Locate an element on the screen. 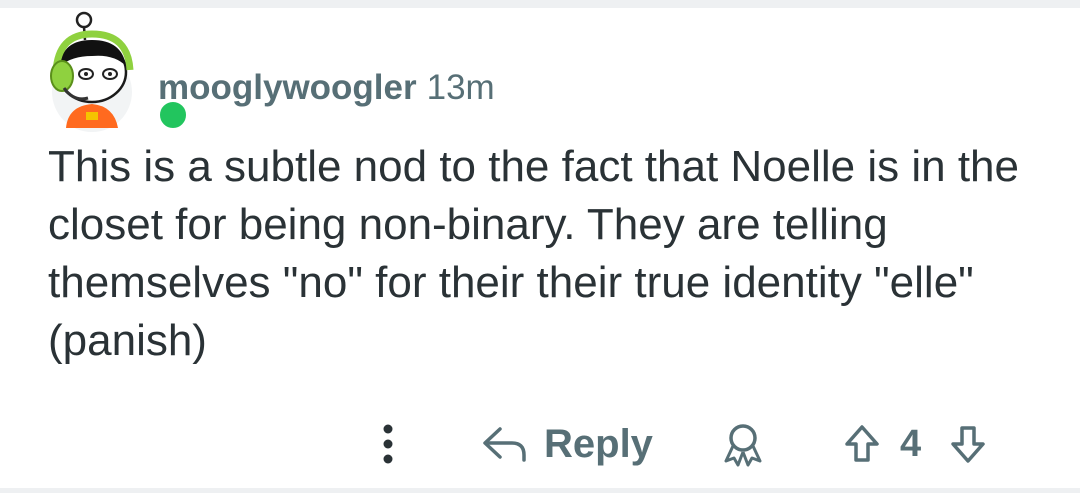  comment-actions: Reply 4 is located at coordinates (710, 444).